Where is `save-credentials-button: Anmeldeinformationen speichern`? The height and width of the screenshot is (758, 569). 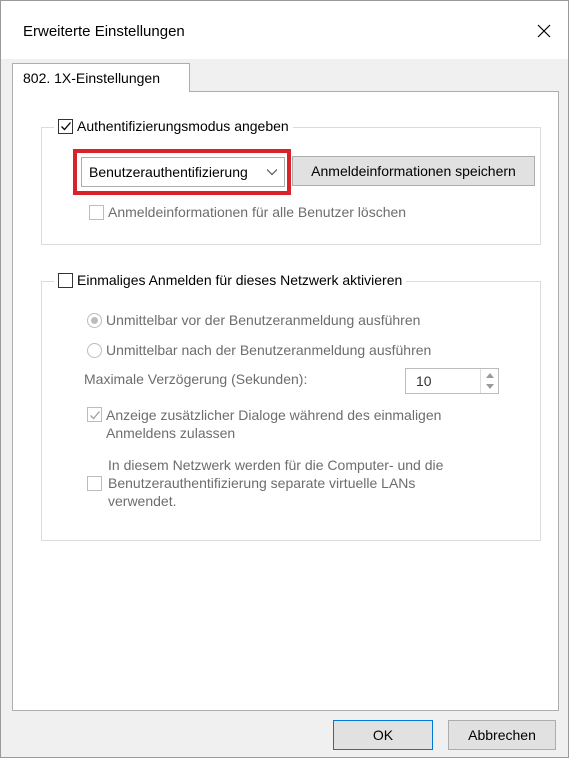 save-credentials-button: Anmeldeinformationen speichern is located at coordinates (413, 171).